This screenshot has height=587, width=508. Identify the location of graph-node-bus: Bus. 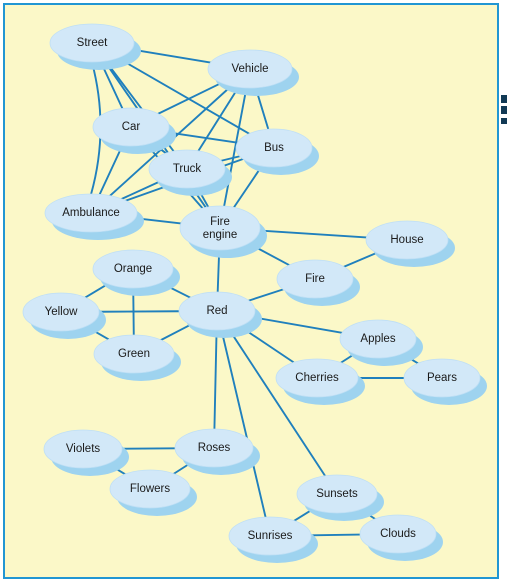
(277, 151).